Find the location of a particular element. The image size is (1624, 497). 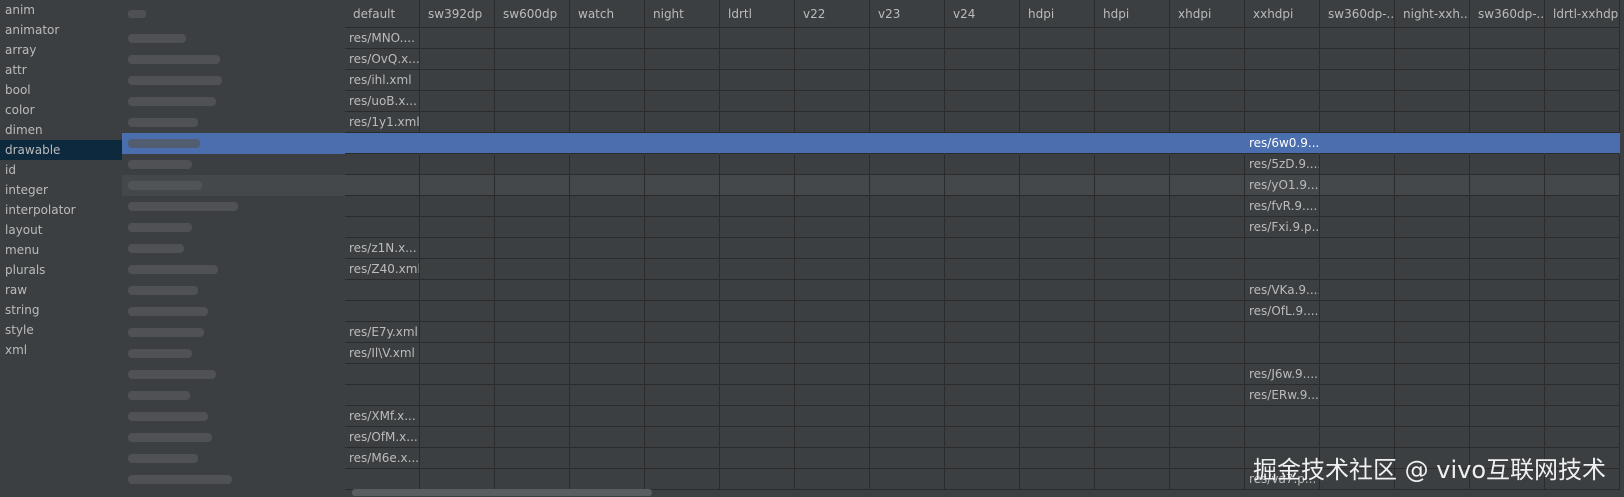

column-header-9: hdpi is located at coordinates (1057, 14).